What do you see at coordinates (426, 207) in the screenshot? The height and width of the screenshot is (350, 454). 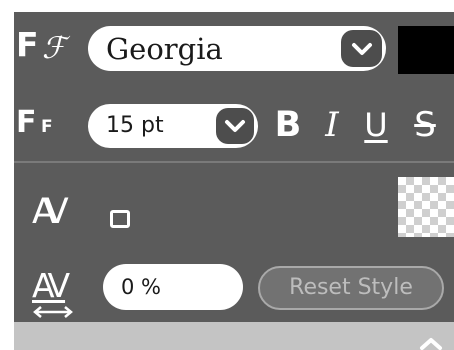 I see `background-color-swatch` at bounding box center [426, 207].